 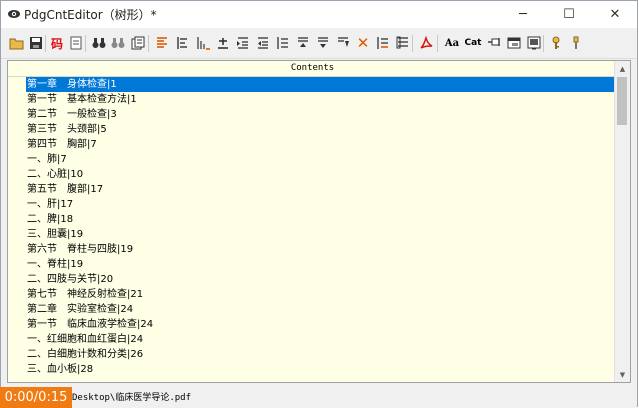 I want to click on maximize-button: ☐, so click(x=569, y=14).